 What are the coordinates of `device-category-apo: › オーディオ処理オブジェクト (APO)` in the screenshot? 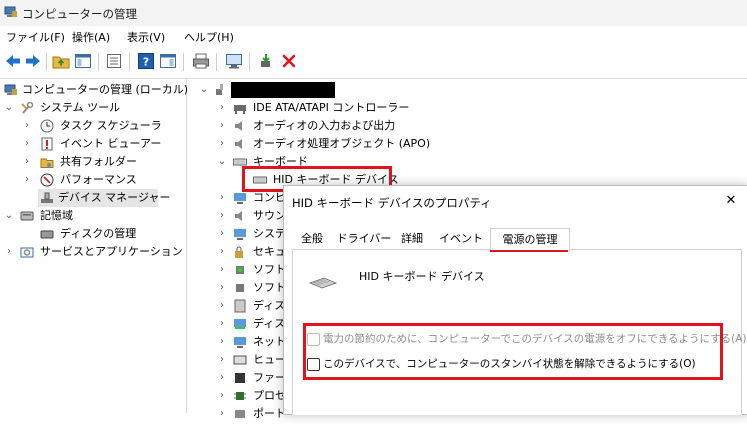 It's located at (467, 144).